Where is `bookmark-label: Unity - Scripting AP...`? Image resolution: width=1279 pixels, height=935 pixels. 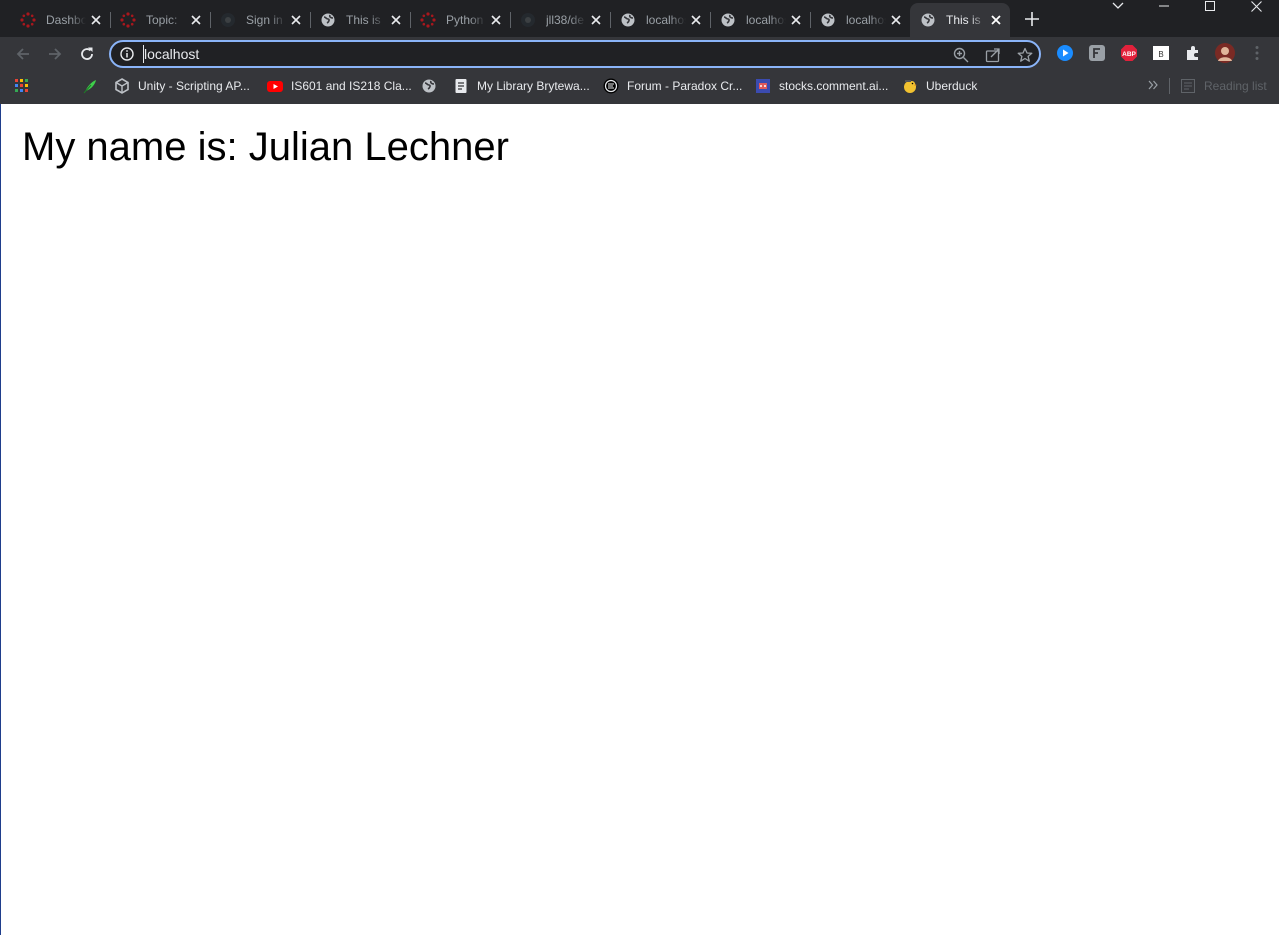
bookmark-label: Unity - Scripting AP... is located at coordinates (194, 86).